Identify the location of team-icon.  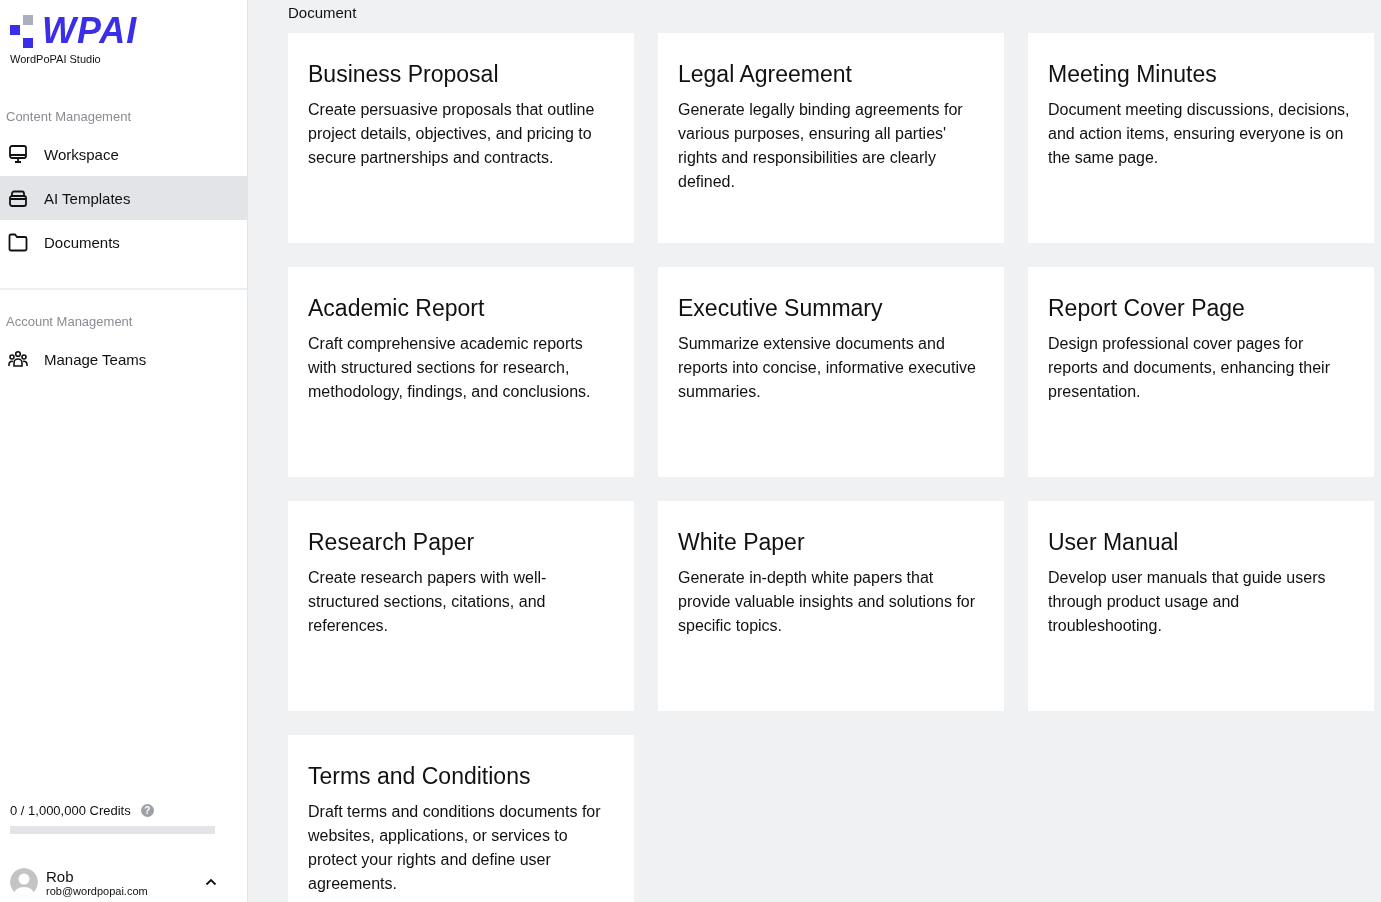
(18, 359).